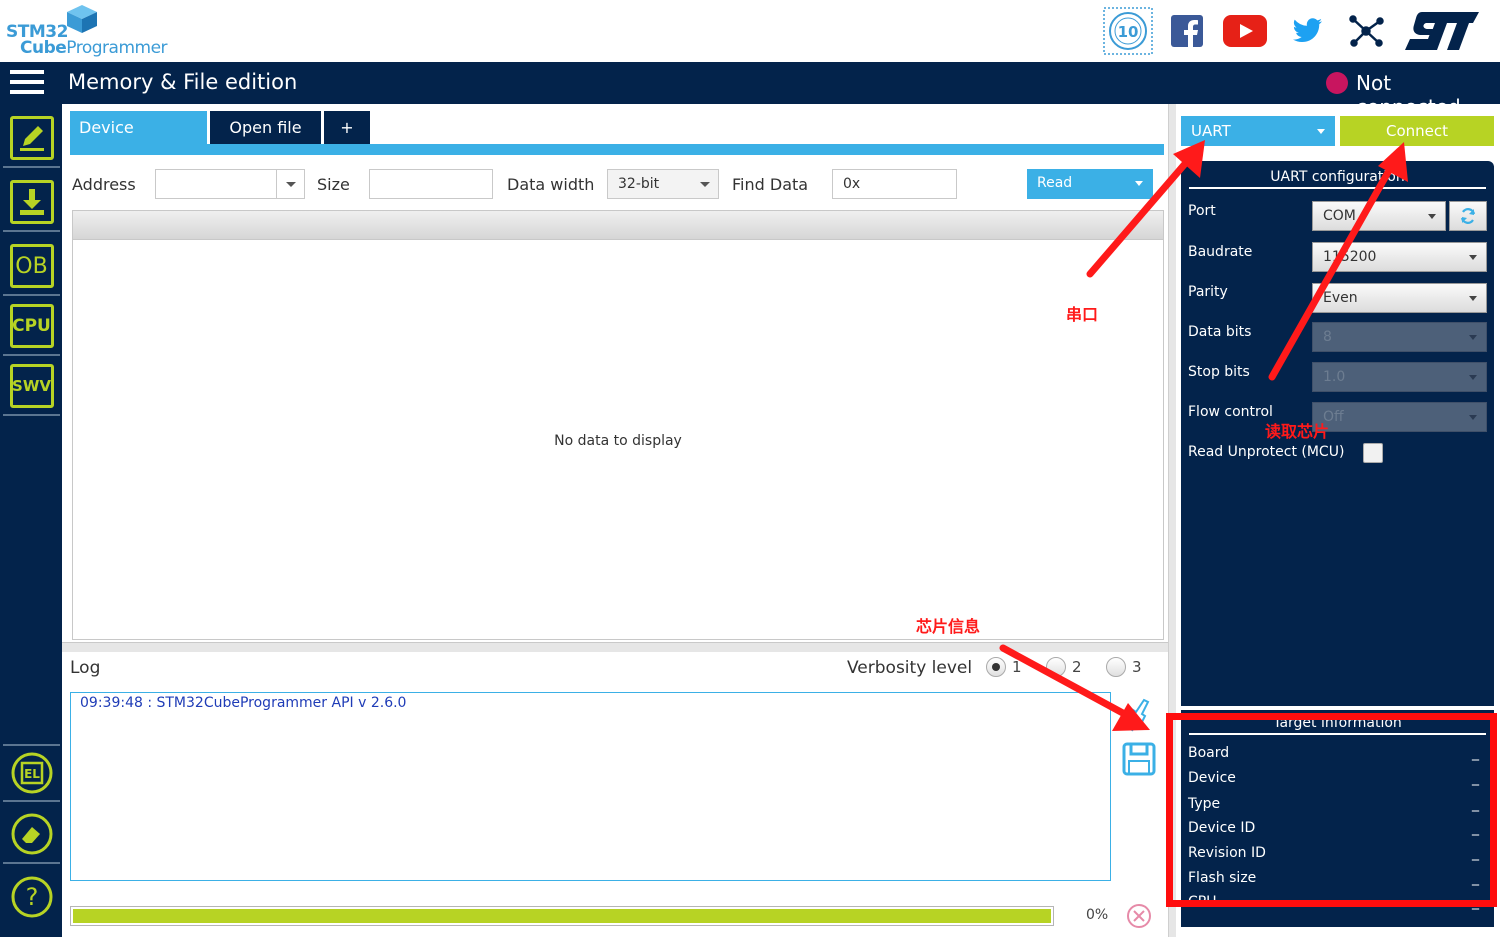  What do you see at coordinates (1202, 211) in the screenshot?
I see `port-label: Port` at bounding box center [1202, 211].